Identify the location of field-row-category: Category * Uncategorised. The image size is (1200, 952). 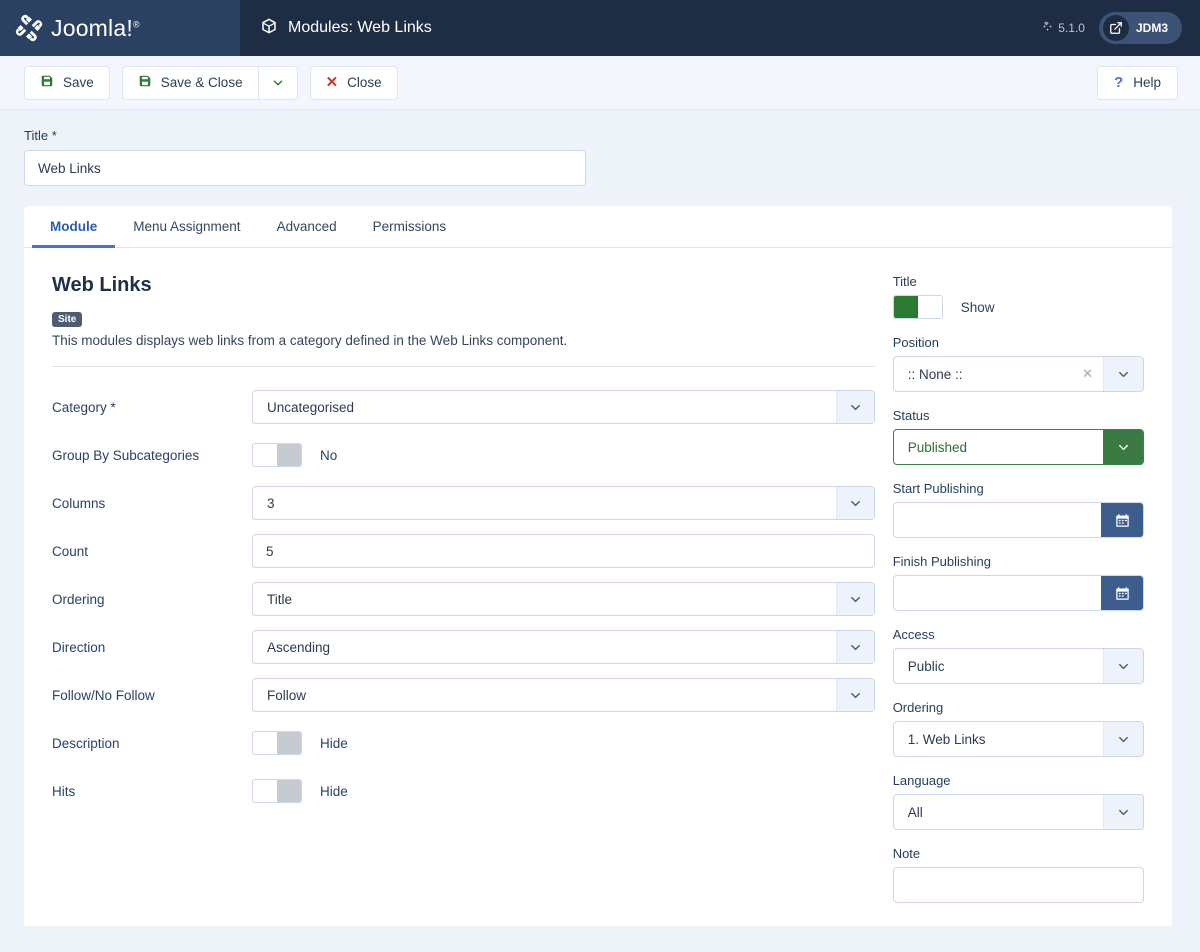
(463, 407).